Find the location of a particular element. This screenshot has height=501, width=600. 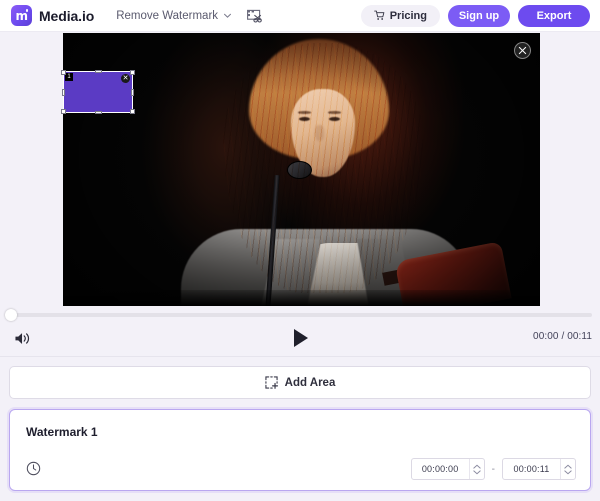

resize-handle-n is located at coordinates (98, 71).